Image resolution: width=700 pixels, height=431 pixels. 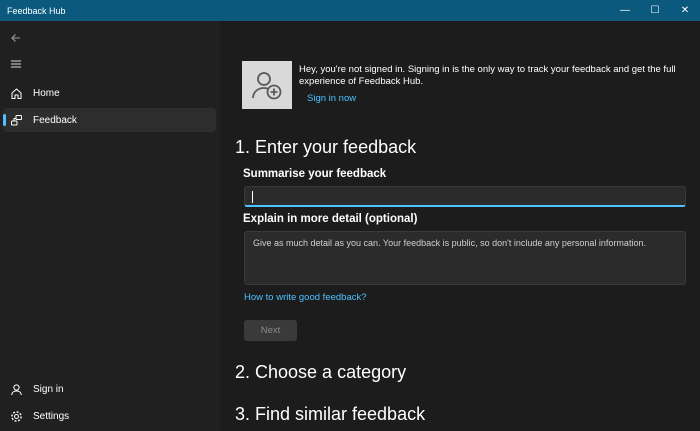 I want to click on selection-indicator, so click(x=4, y=120).